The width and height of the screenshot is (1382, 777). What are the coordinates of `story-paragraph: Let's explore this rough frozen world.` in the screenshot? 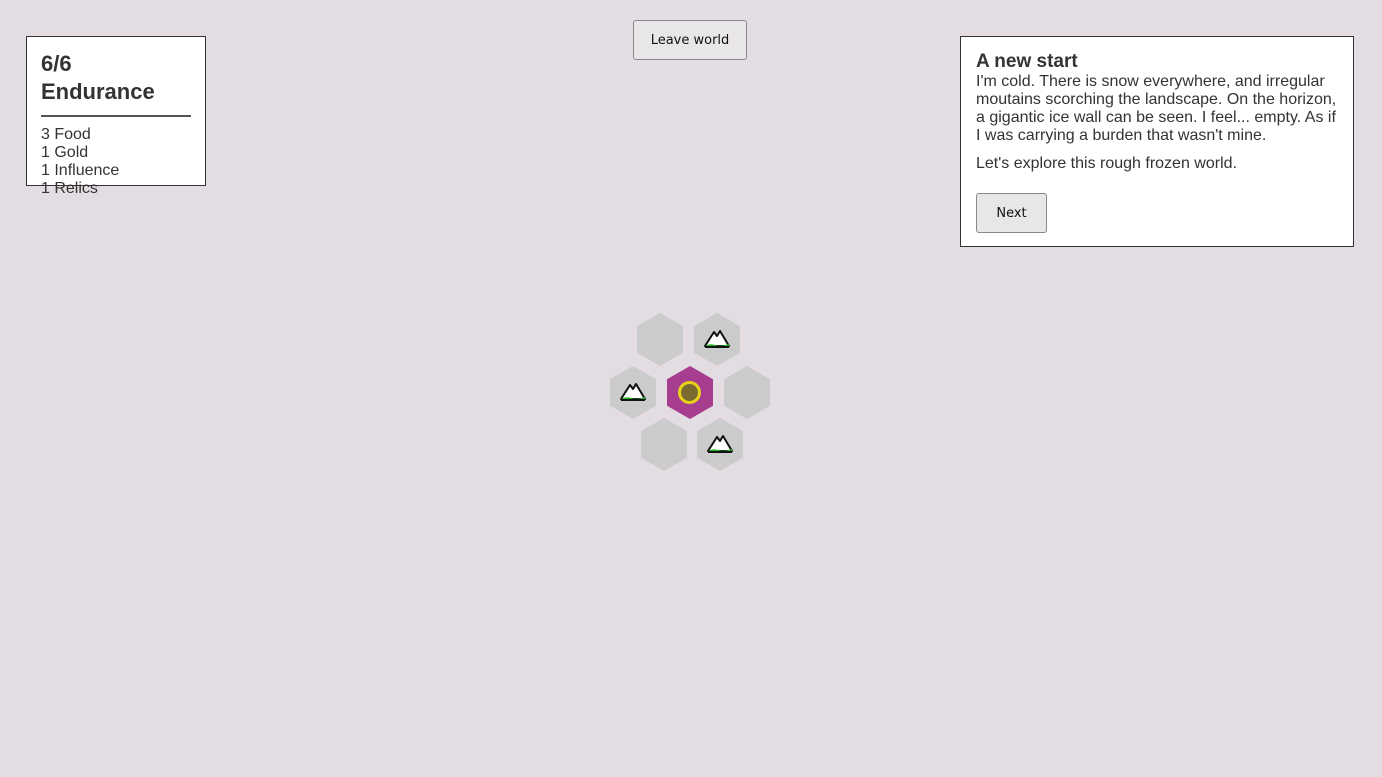 It's located at (1106, 163).